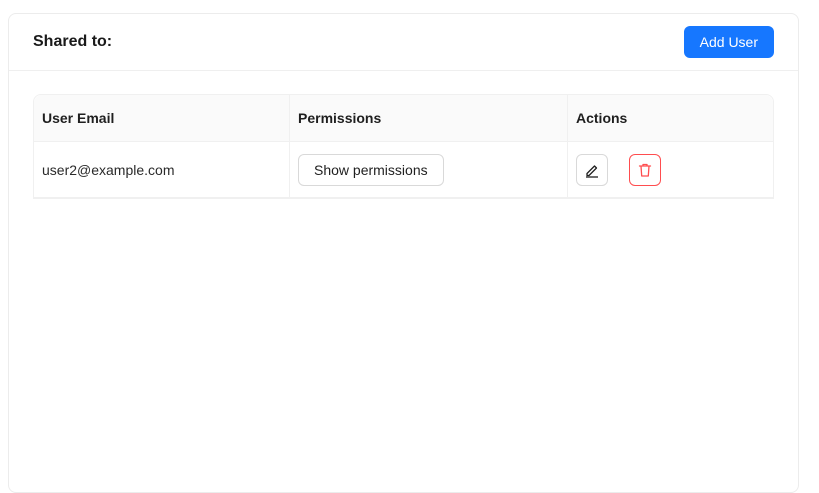 The height and width of the screenshot is (493, 819). I want to click on add-user-button: Add User, so click(728, 42).